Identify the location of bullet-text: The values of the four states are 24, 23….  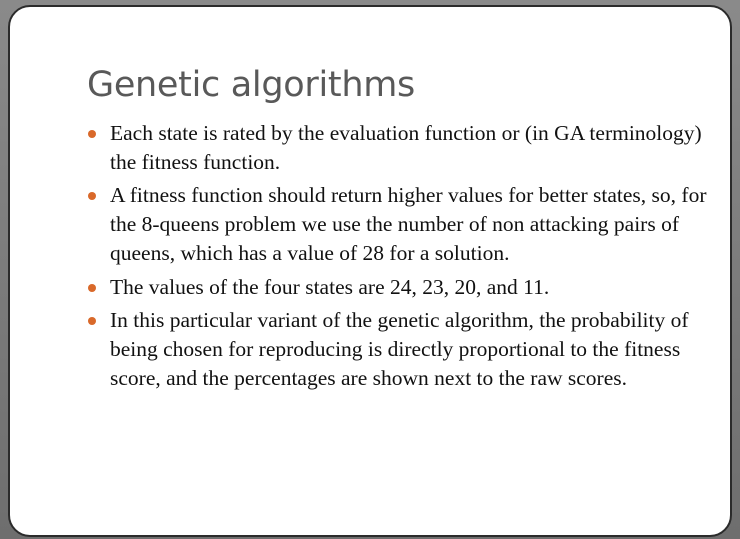
(330, 286).